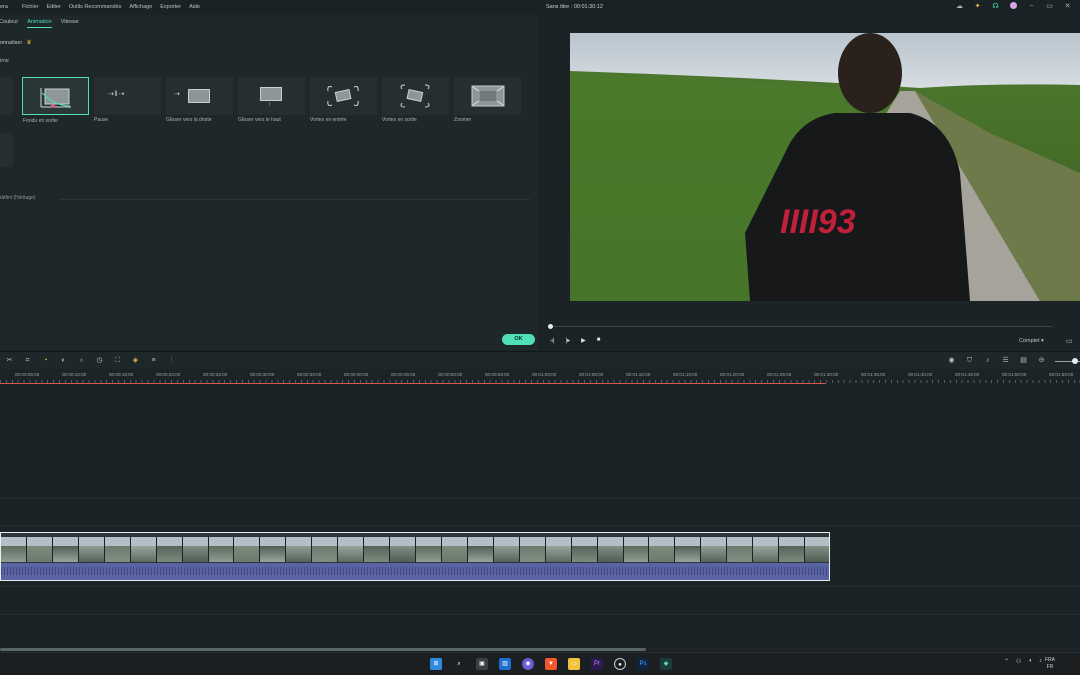 The height and width of the screenshot is (675, 1080). Describe the element at coordinates (6, 150) in the screenshot. I see `animation-partial-row2` at that location.